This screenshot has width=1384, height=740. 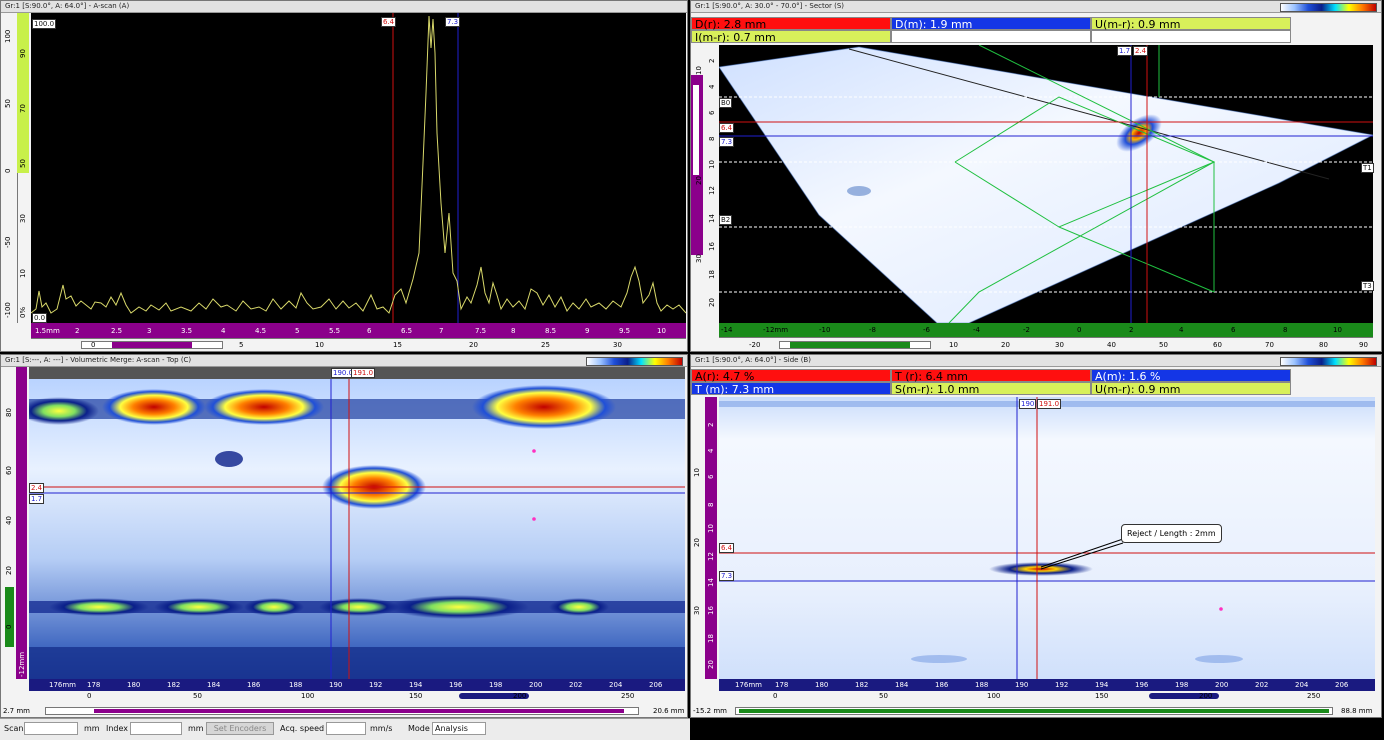 What do you see at coordinates (748, 685) in the screenshot?
I see `side-scan-tick: 176mm` at bounding box center [748, 685].